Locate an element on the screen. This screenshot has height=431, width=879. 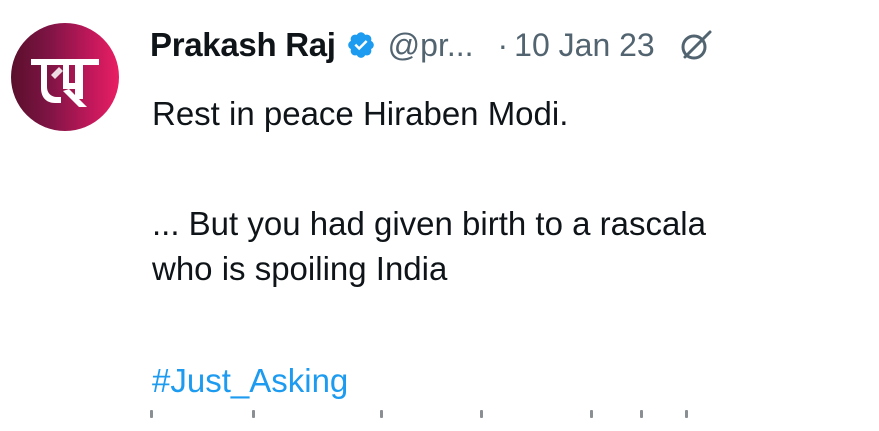
verified-badge-icon is located at coordinates (361, 45).